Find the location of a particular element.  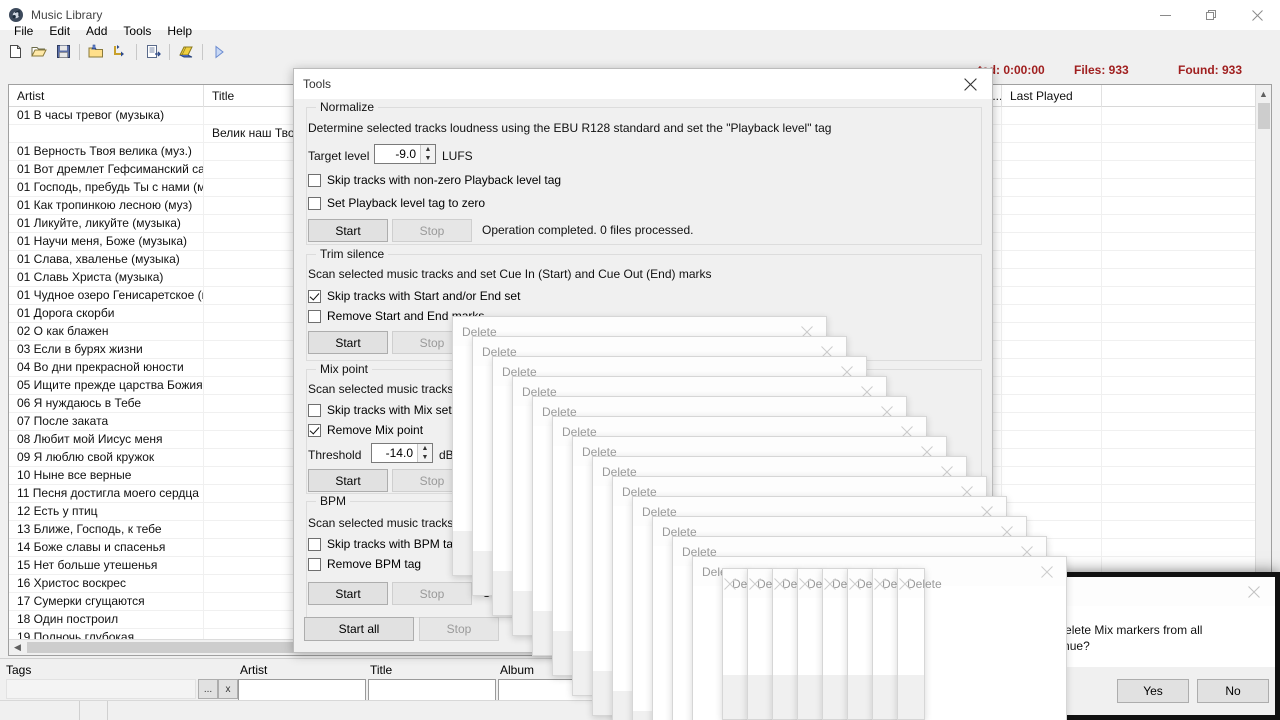

tags-clear-button: x is located at coordinates (228, 689).